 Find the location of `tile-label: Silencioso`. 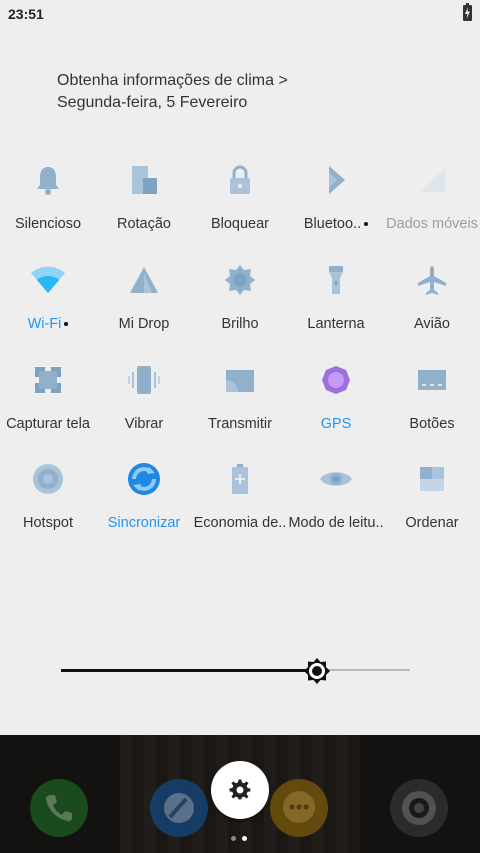

tile-label: Silencioso is located at coordinates (48, 224).